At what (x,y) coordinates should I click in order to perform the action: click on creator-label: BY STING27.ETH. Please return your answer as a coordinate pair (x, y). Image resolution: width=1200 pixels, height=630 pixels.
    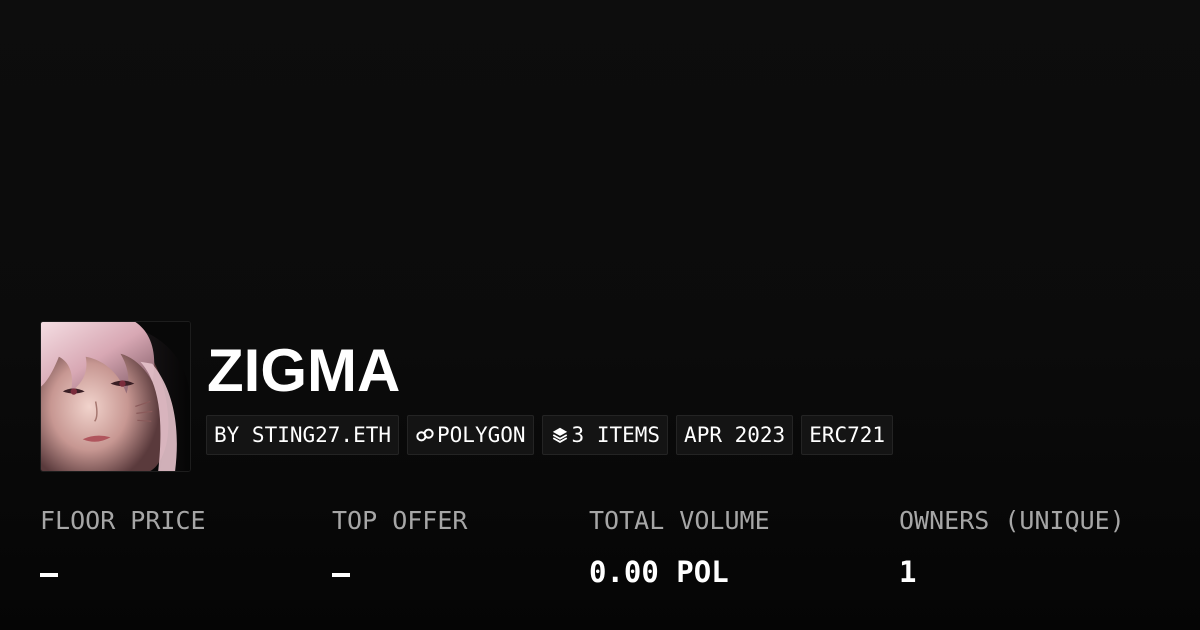
    Looking at the image, I should click on (303, 435).